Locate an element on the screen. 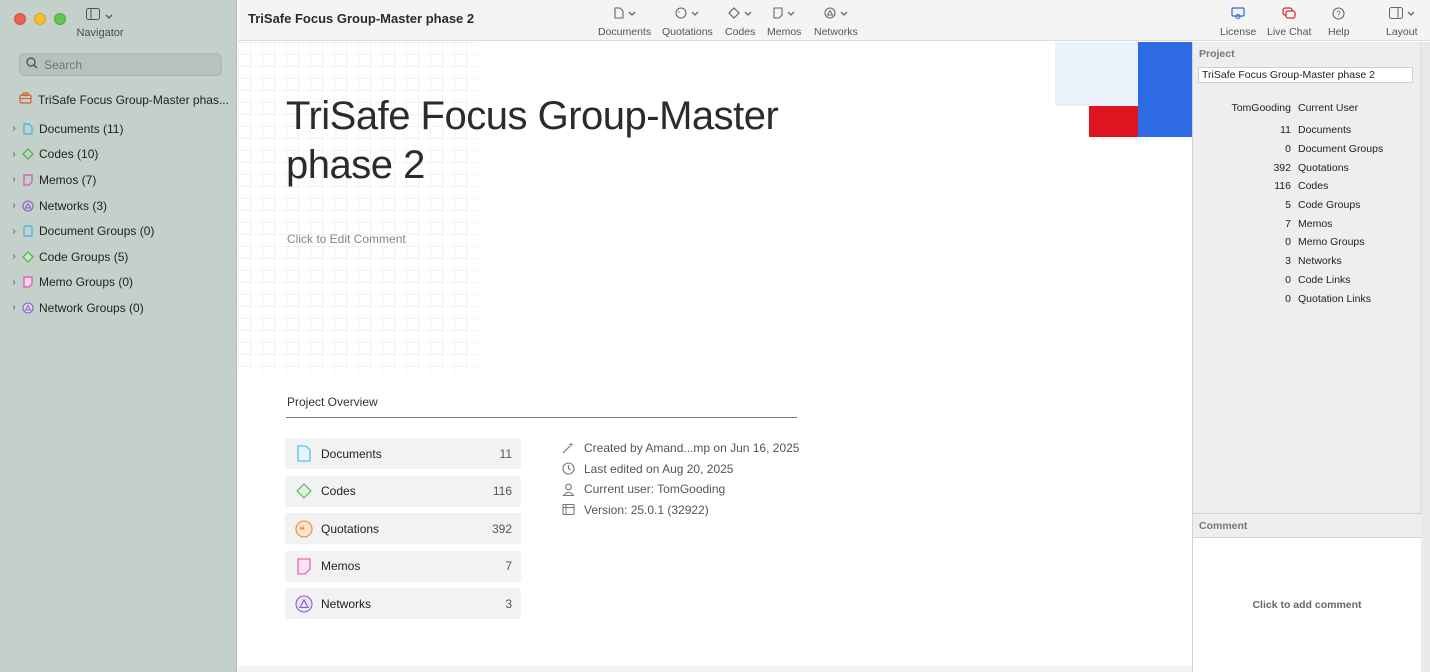 Image resolution: width=1430 pixels, height=672 pixels. inspector-label: Memos is located at coordinates (1315, 223).